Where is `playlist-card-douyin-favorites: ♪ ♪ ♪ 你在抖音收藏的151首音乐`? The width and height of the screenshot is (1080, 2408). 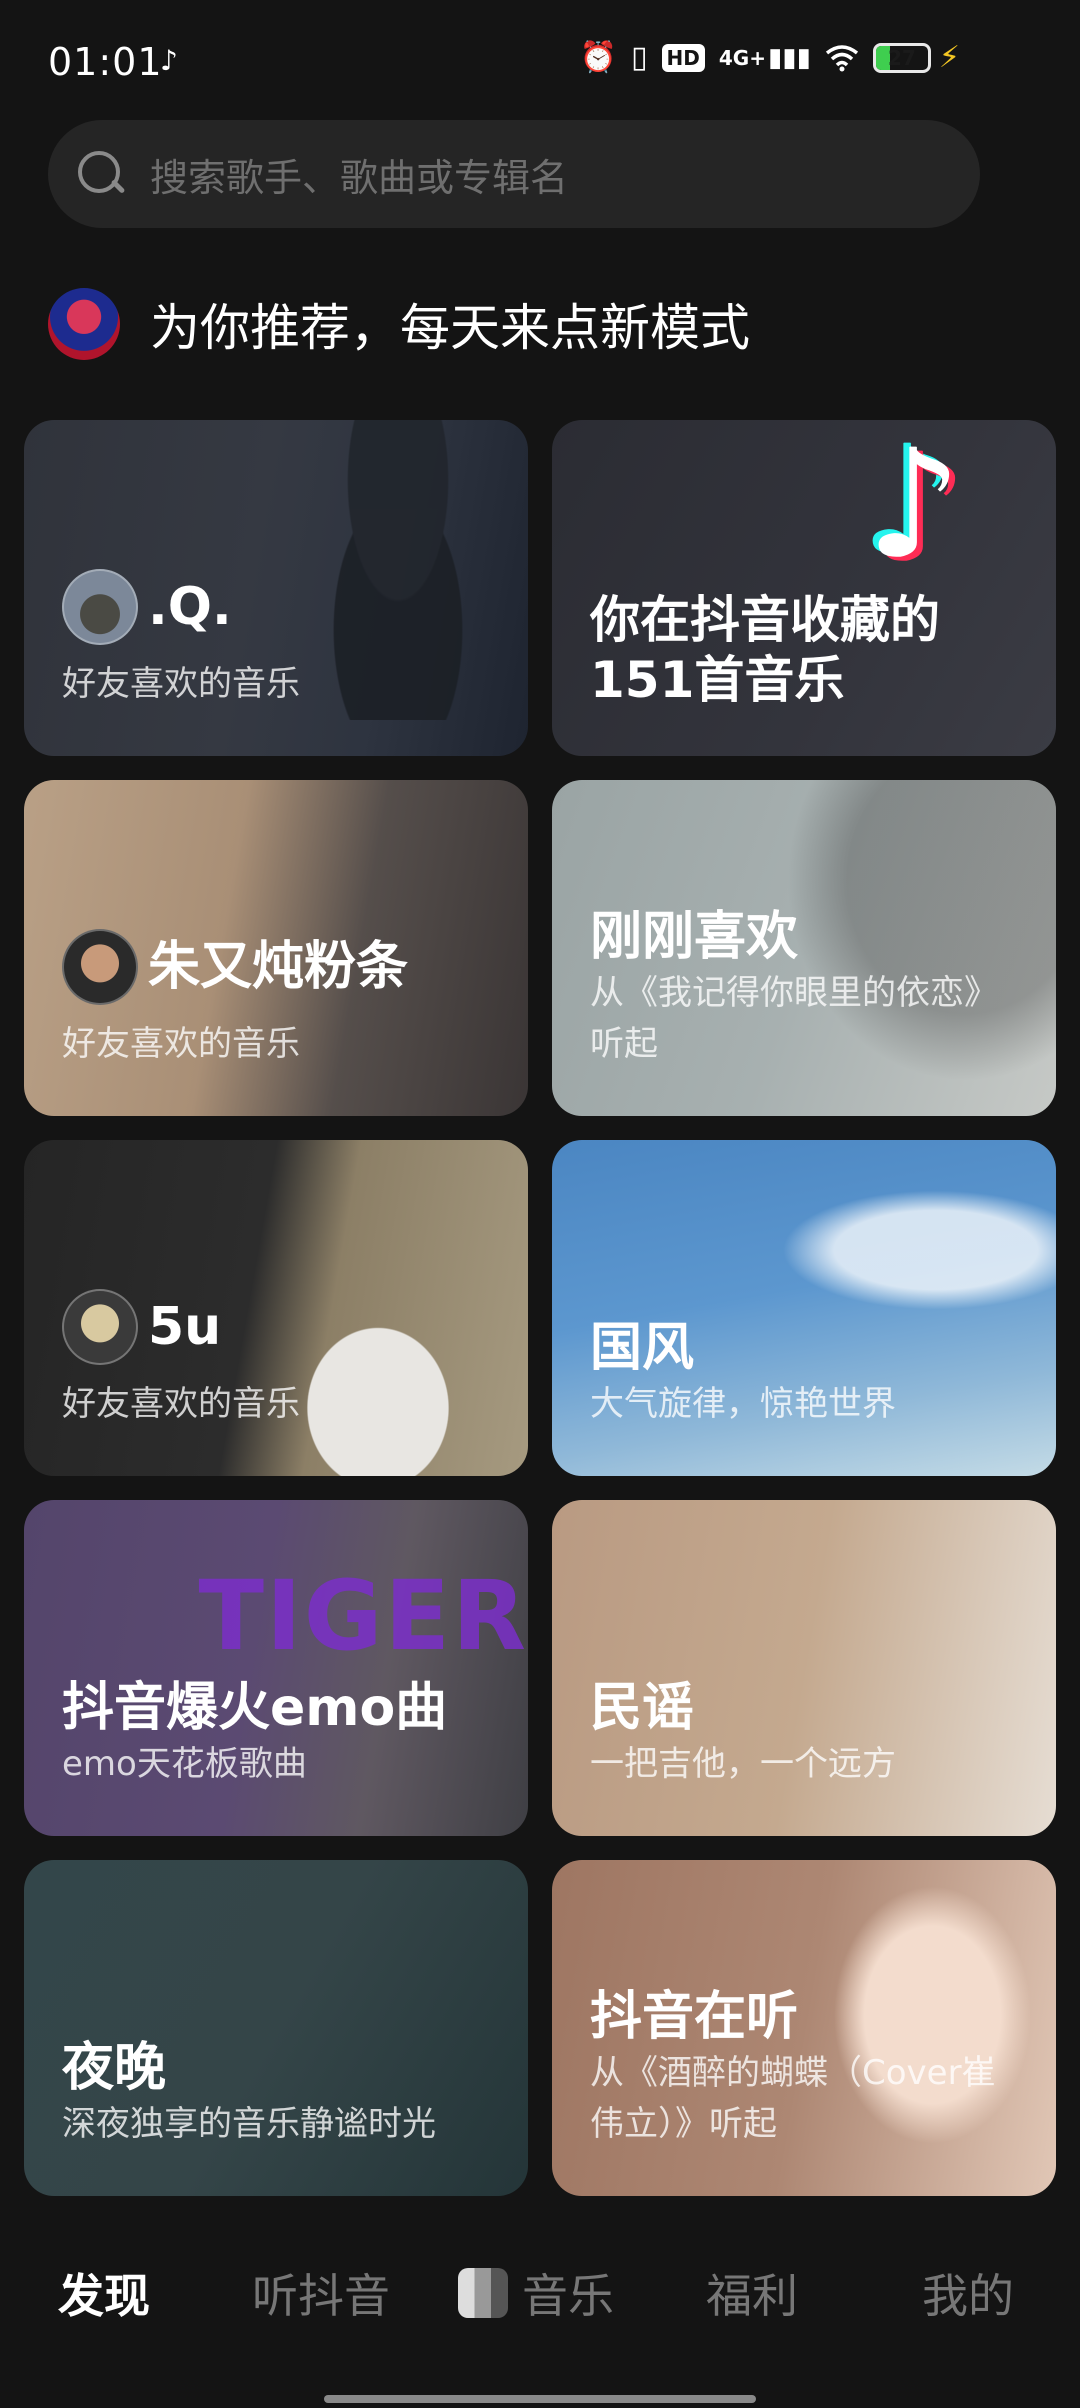 playlist-card-douyin-favorites: ♪ ♪ ♪ 你在抖音收藏的151首音乐 is located at coordinates (804, 588).